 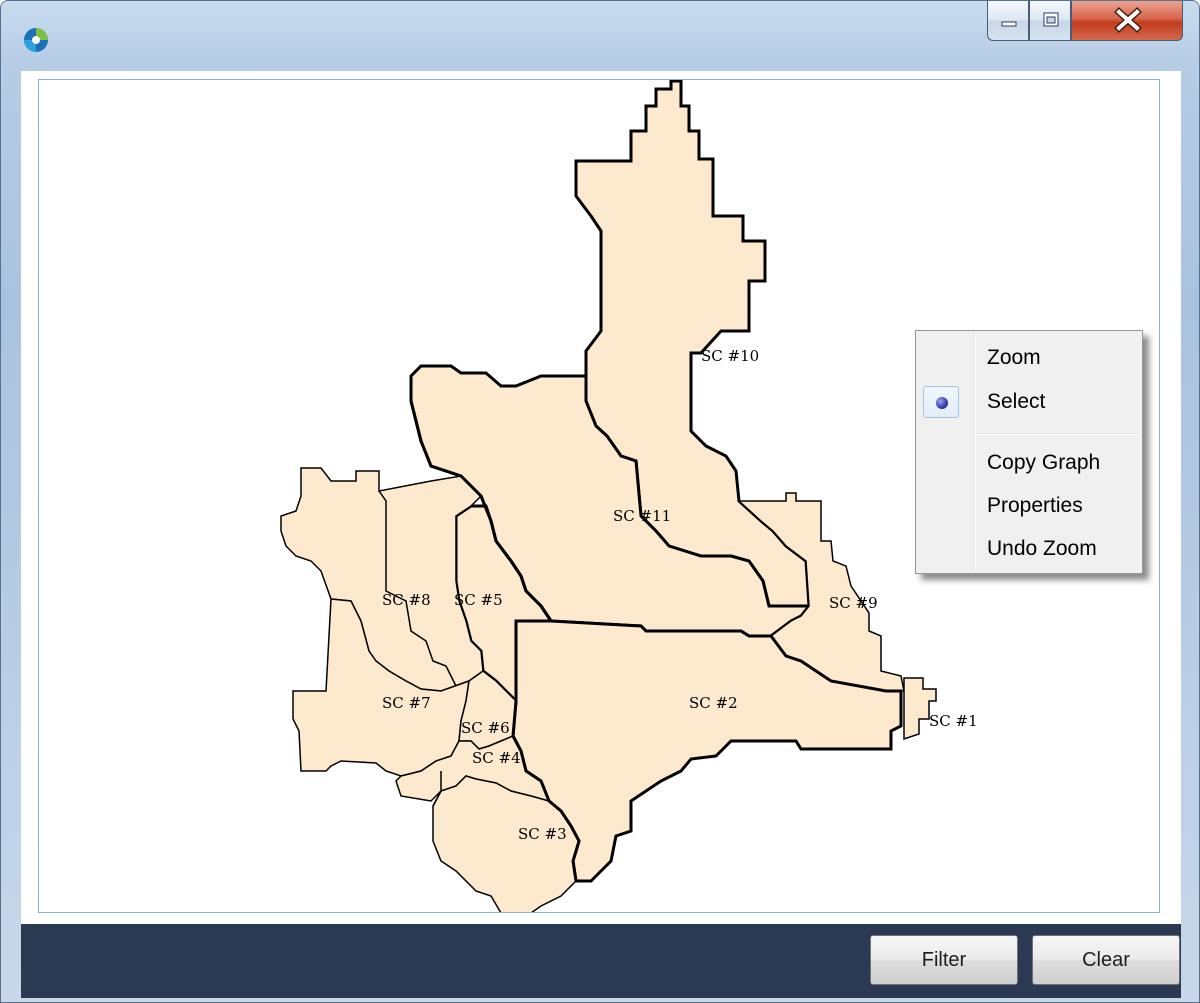 I want to click on label-sc6: SC #6, so click(x=485, y=728).